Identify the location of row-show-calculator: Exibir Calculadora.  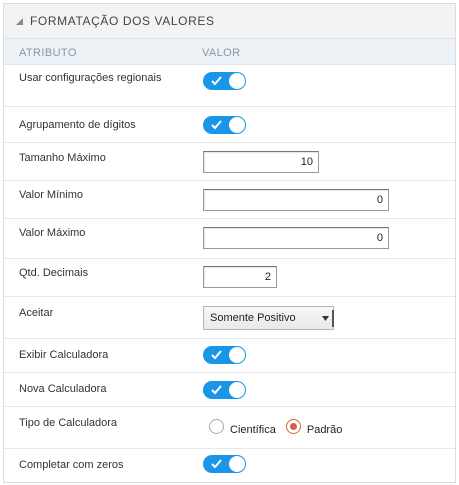
(229, 356).